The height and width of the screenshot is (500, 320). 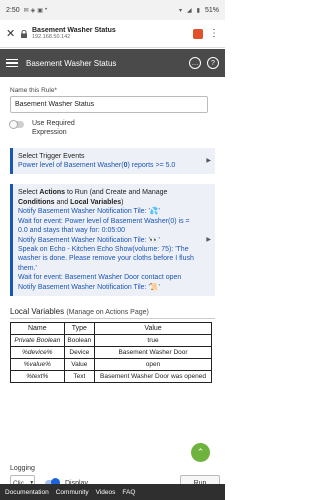 I want to click on footer-link-faq: FAQ, so click(x=128, y=492).